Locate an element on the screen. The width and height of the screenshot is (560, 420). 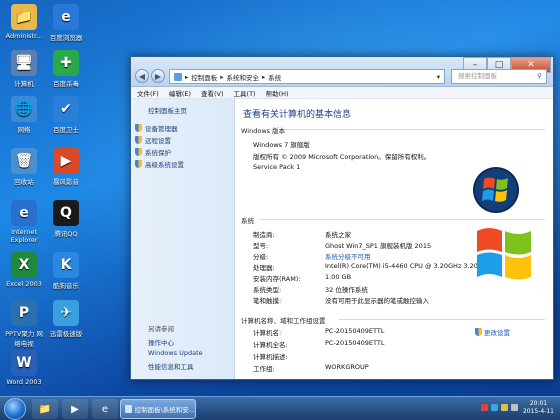
back-button: ◀ is located at coordinates (142, 76).